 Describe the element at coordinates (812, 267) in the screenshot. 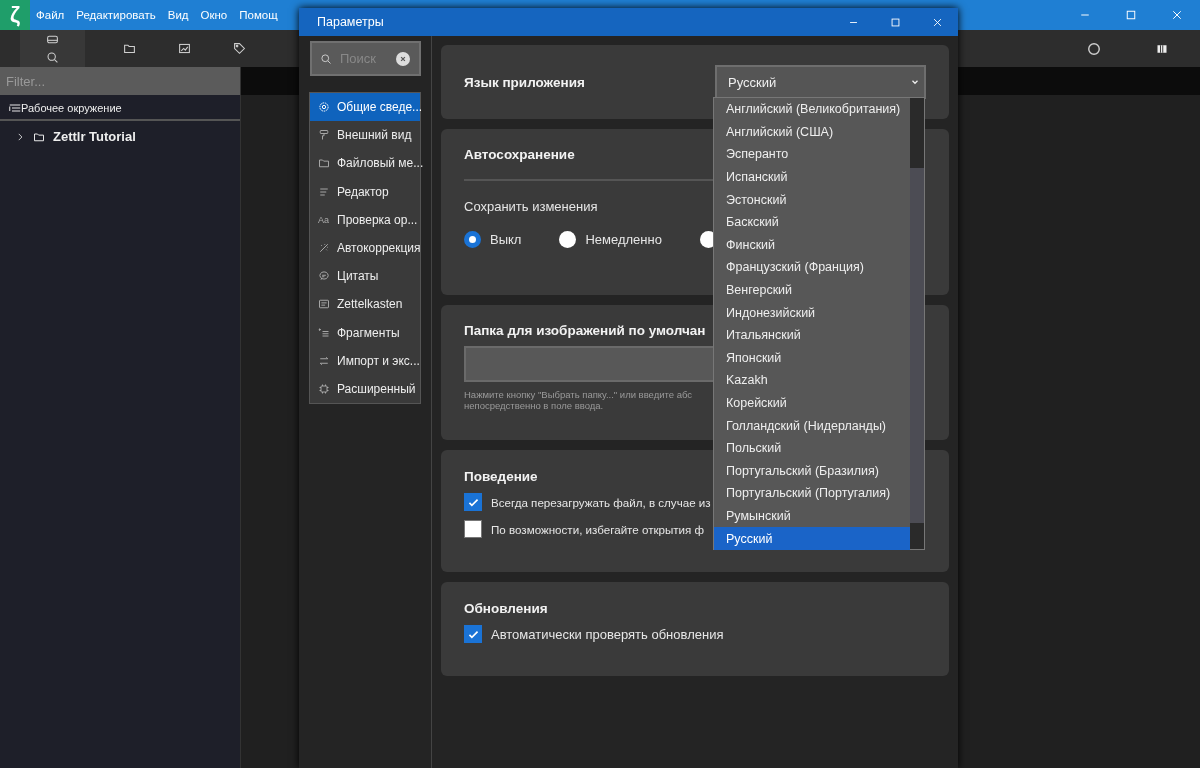

I see `dropdown-option: Французский (Франция)` at that location.